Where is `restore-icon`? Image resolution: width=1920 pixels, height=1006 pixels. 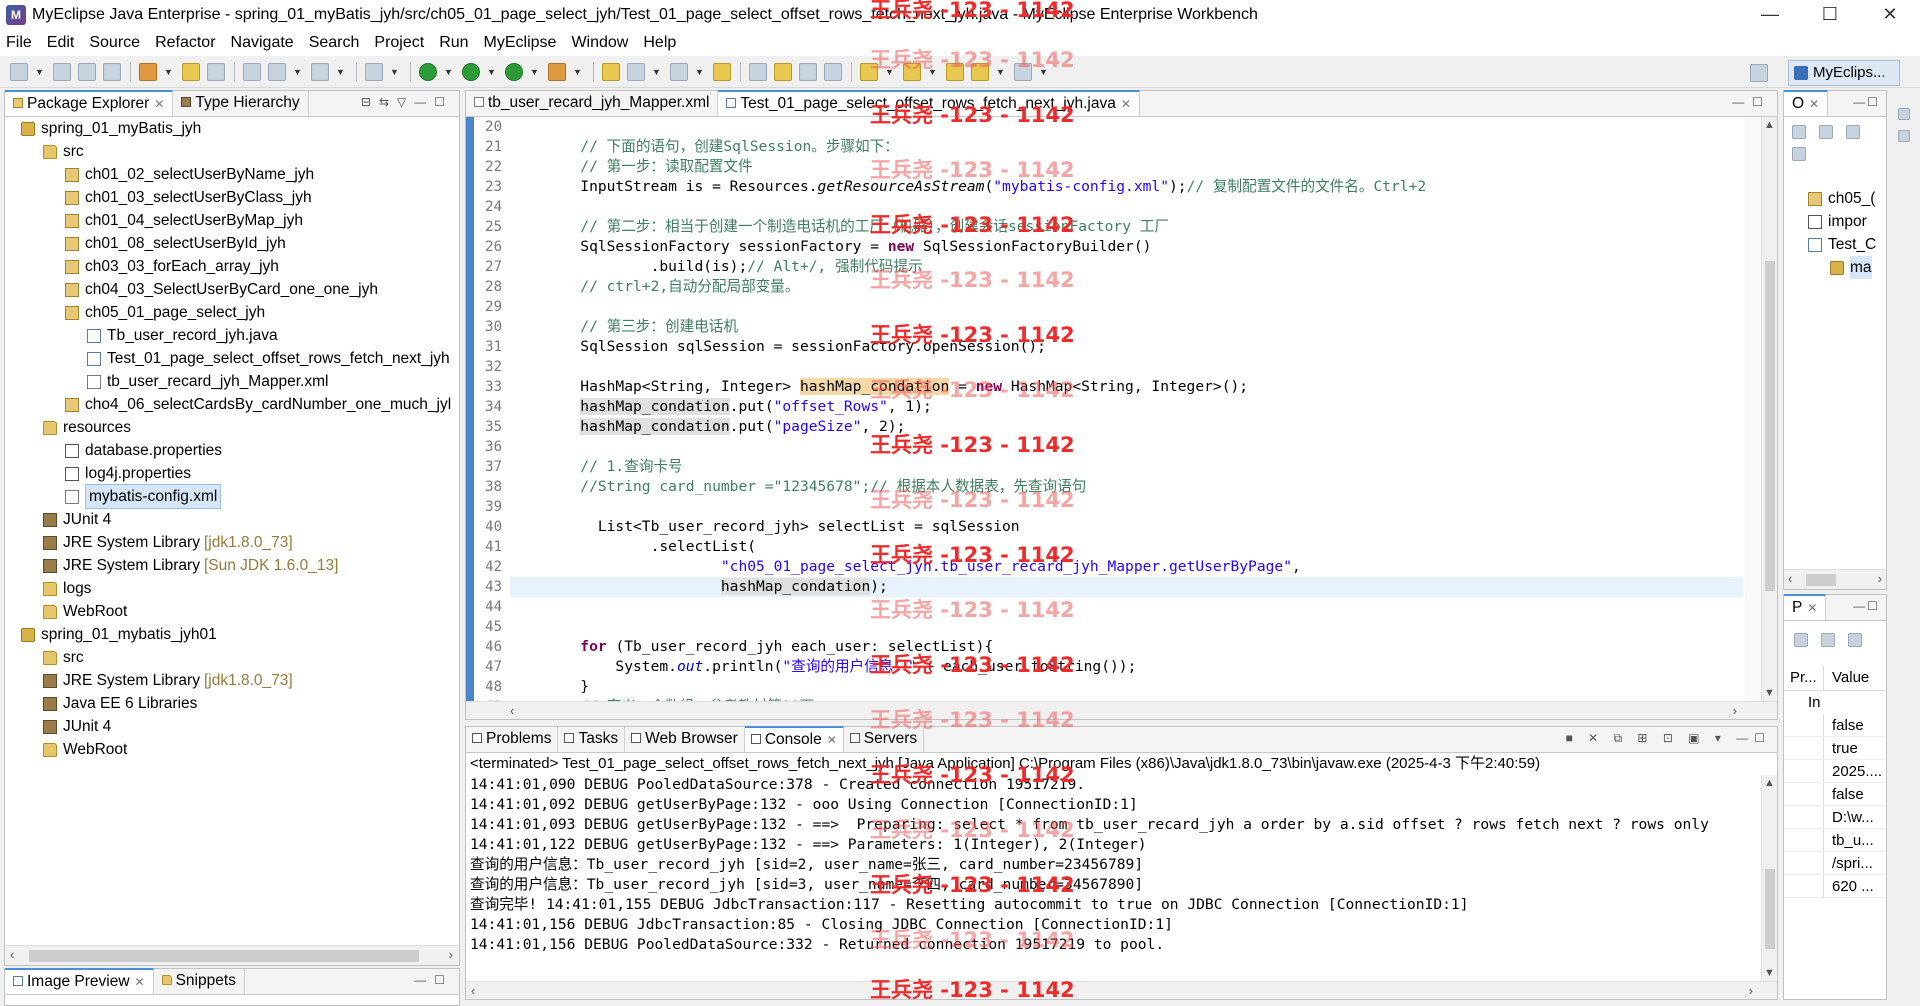
restore-icon is located at coordinates (1904, 114).